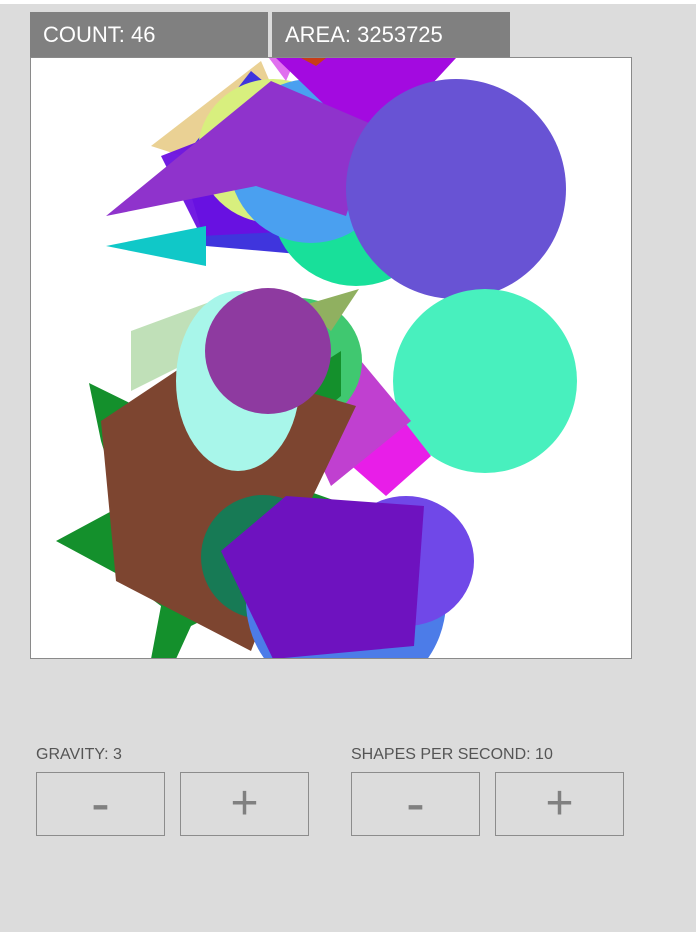  Describe the element at coordinates (391, 34) in the screenshot. I see `area-display: AREA: 3253725` at that location.